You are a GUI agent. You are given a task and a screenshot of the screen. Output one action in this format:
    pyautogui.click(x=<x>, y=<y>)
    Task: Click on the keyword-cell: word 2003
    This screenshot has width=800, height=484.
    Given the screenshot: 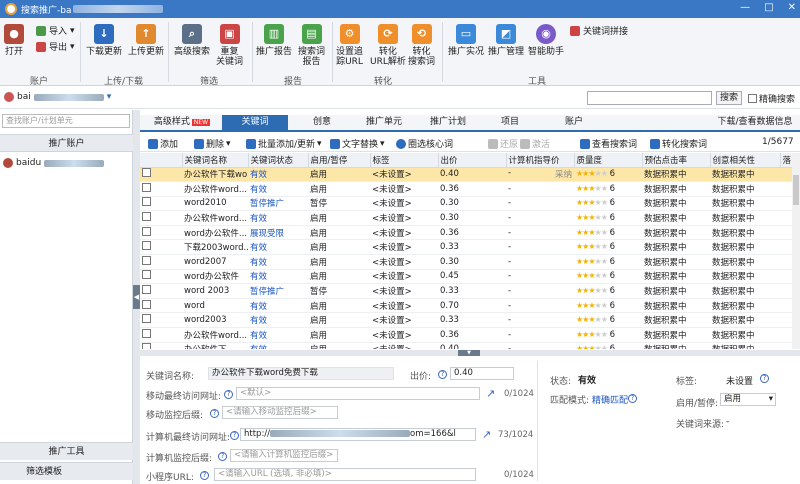 What is the action you would take?
    pyautogui.click(x=215, y=291)
    